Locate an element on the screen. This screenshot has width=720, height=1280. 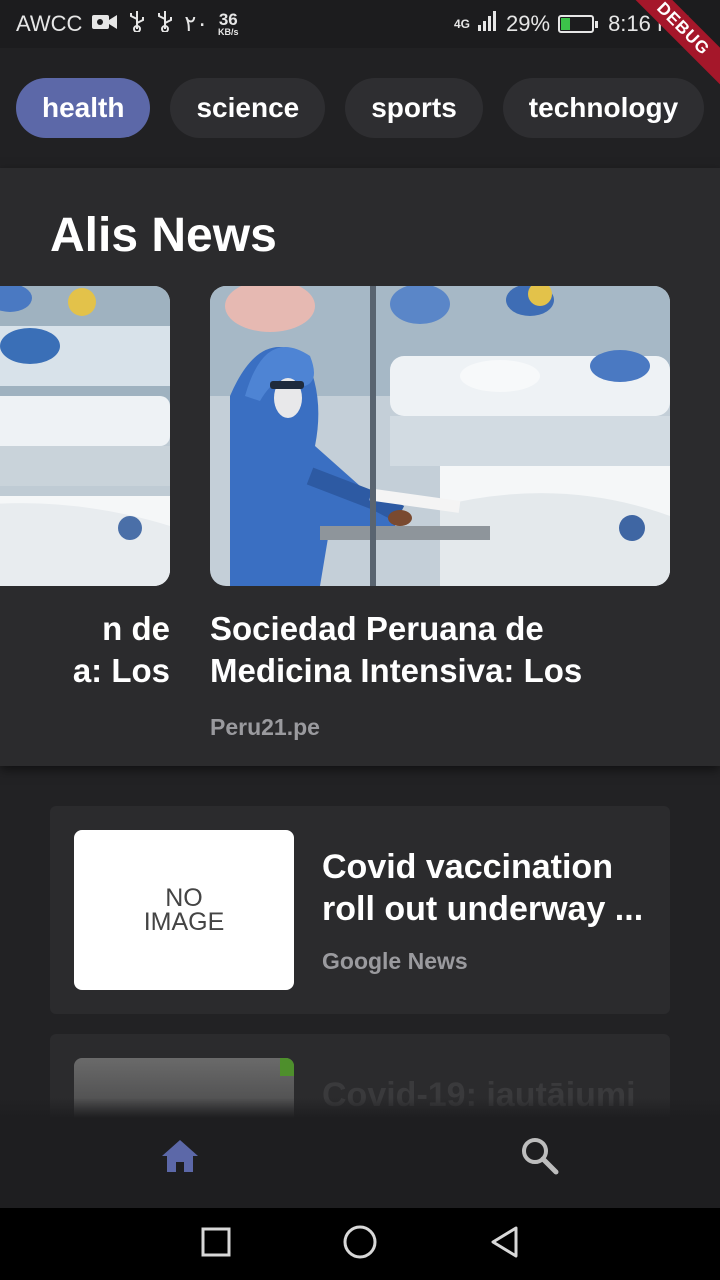
battery-fill is located at coordinates (566, 24).